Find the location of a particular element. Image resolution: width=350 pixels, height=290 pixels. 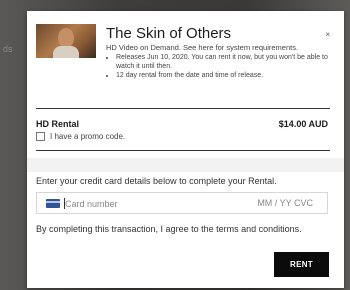

rental-type-label: HD Rental is located at coordinates (58, 124).